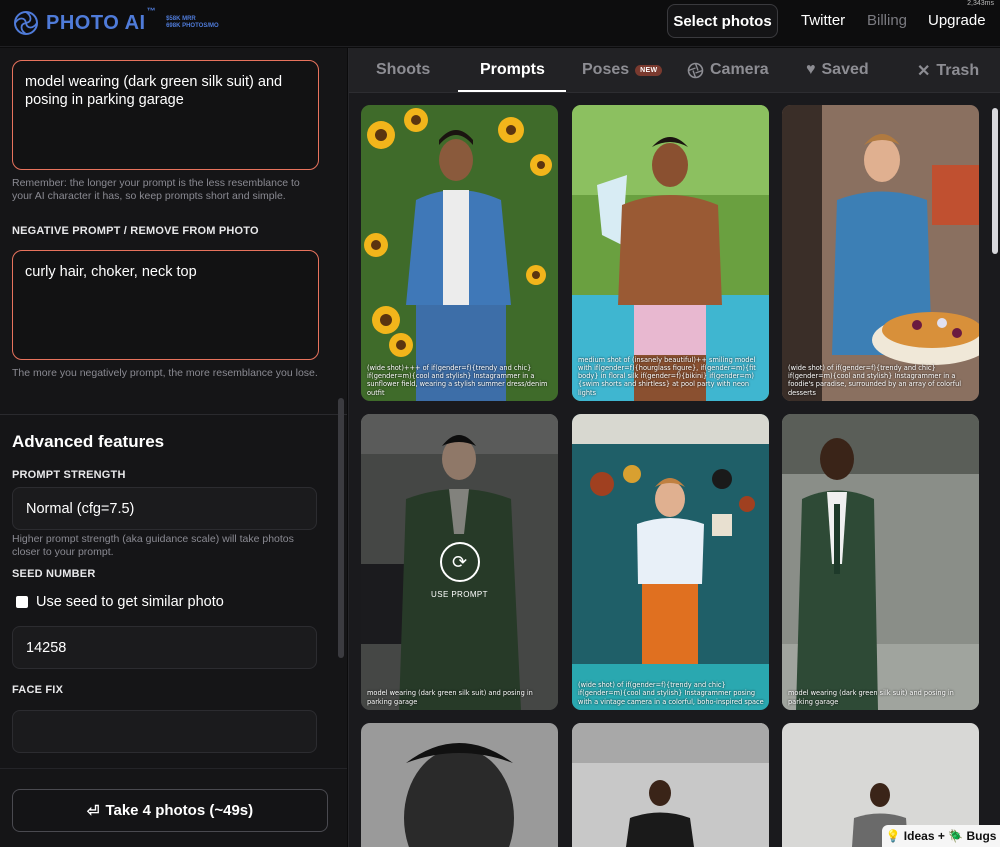 The height and width of the screenshot is (847, 1000). I want to click on face-fix-input, so click(164, 731).